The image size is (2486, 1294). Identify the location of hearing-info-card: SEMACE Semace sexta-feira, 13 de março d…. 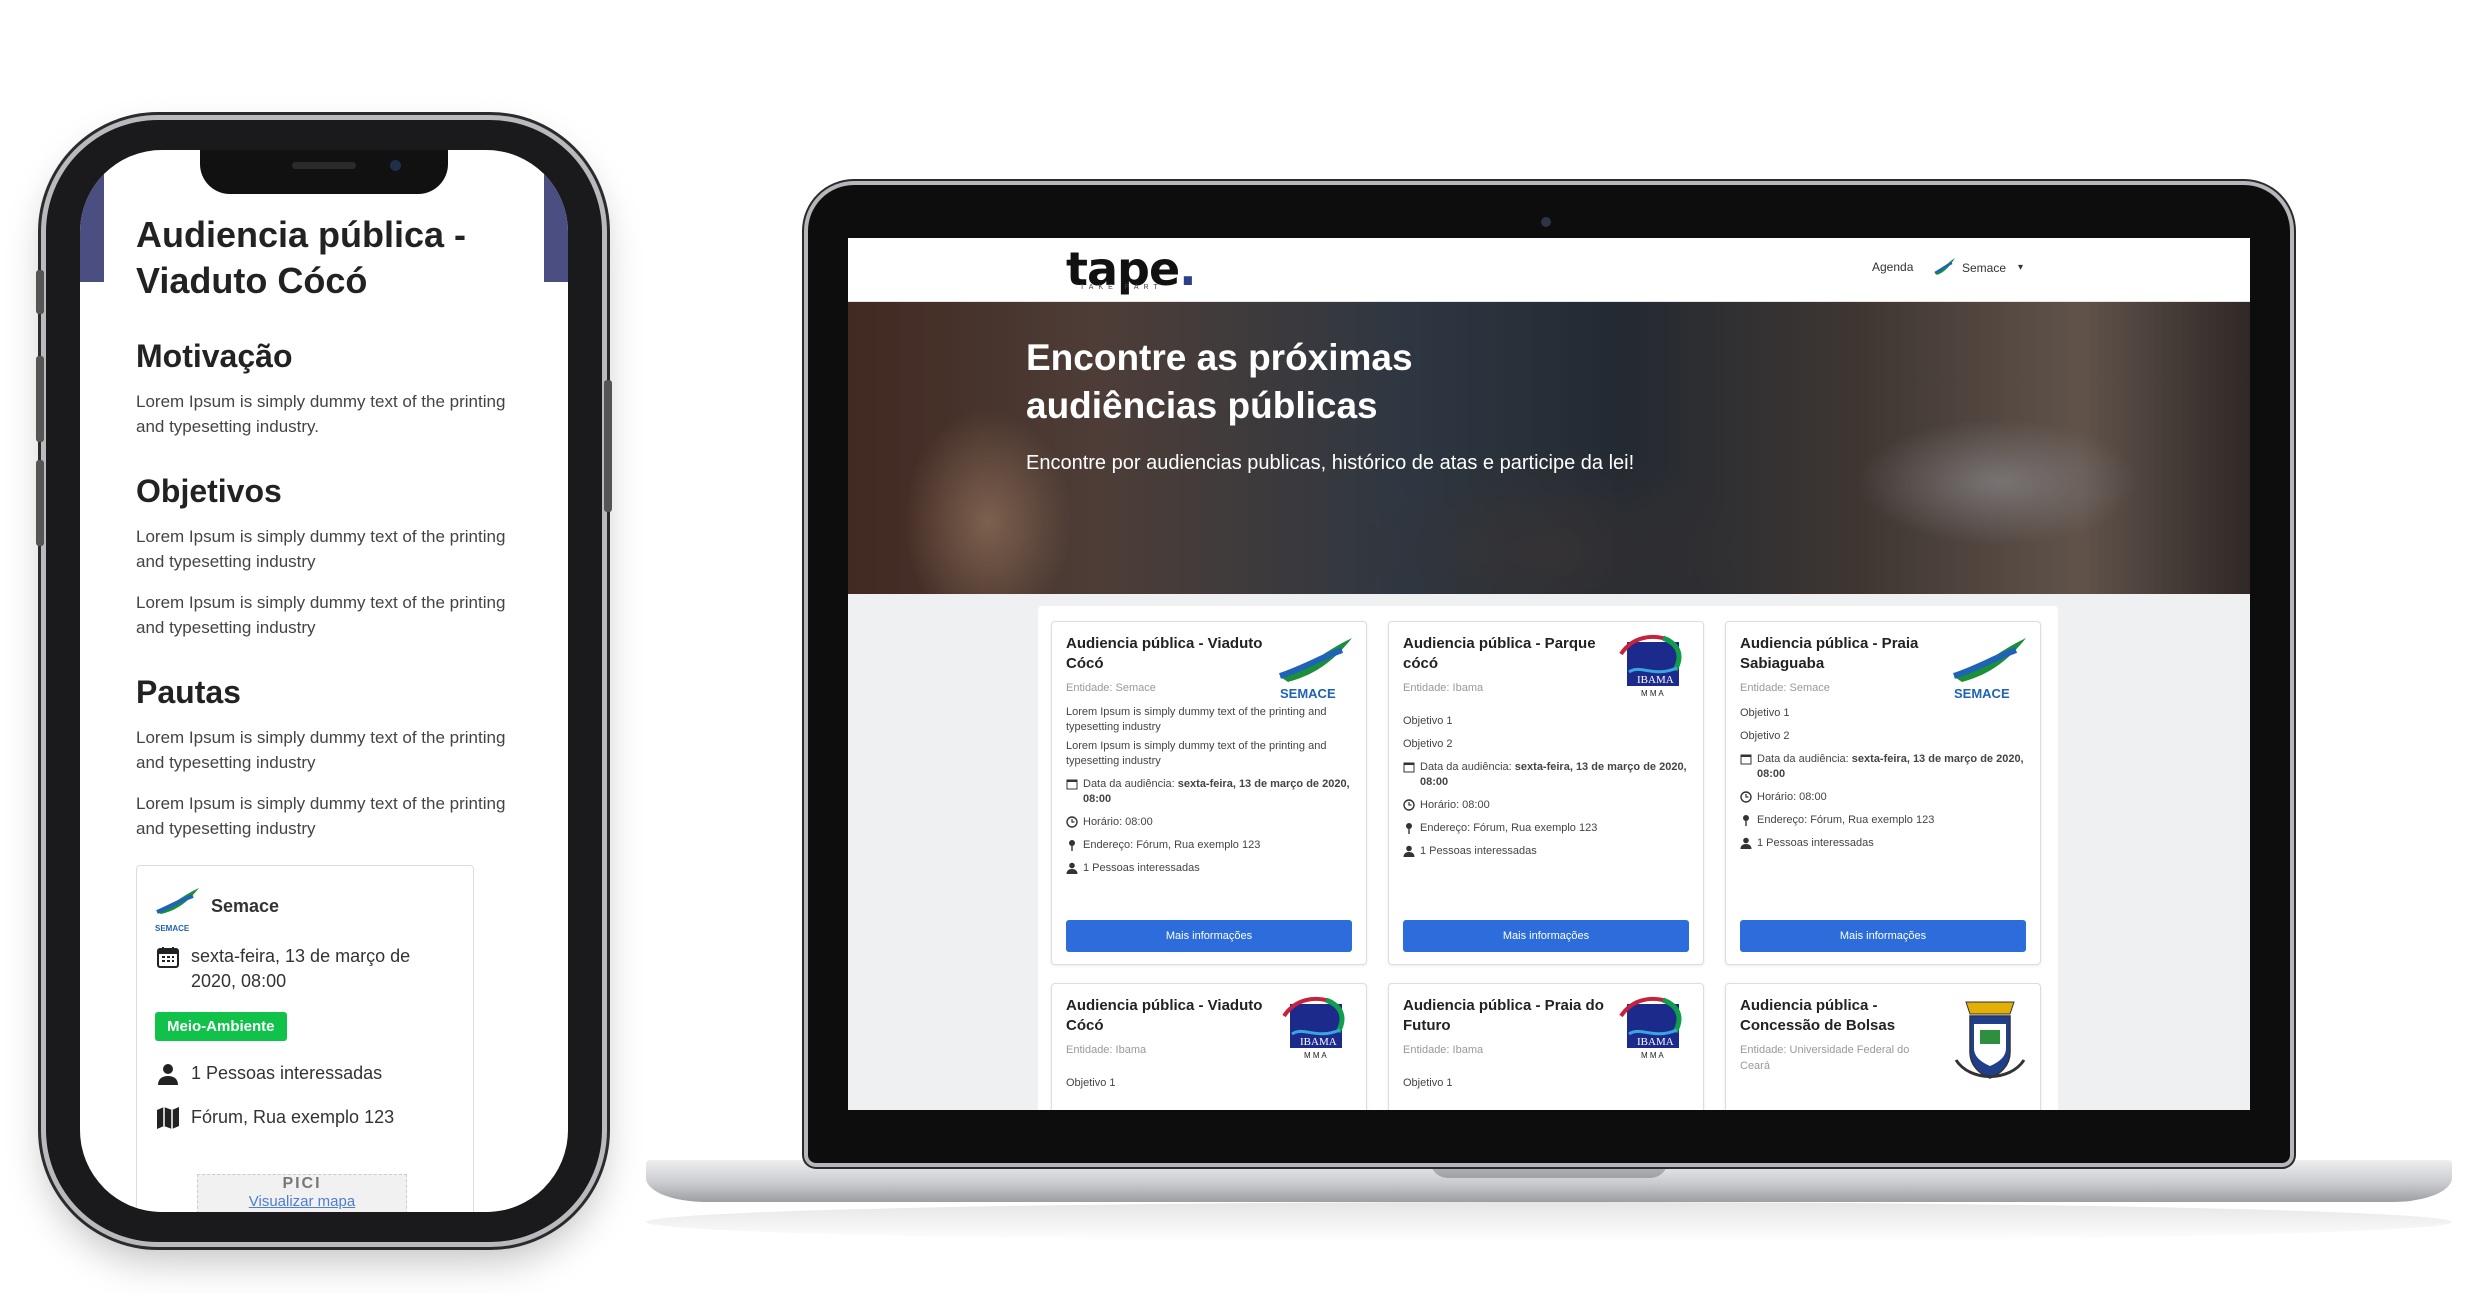
(305, 1038).